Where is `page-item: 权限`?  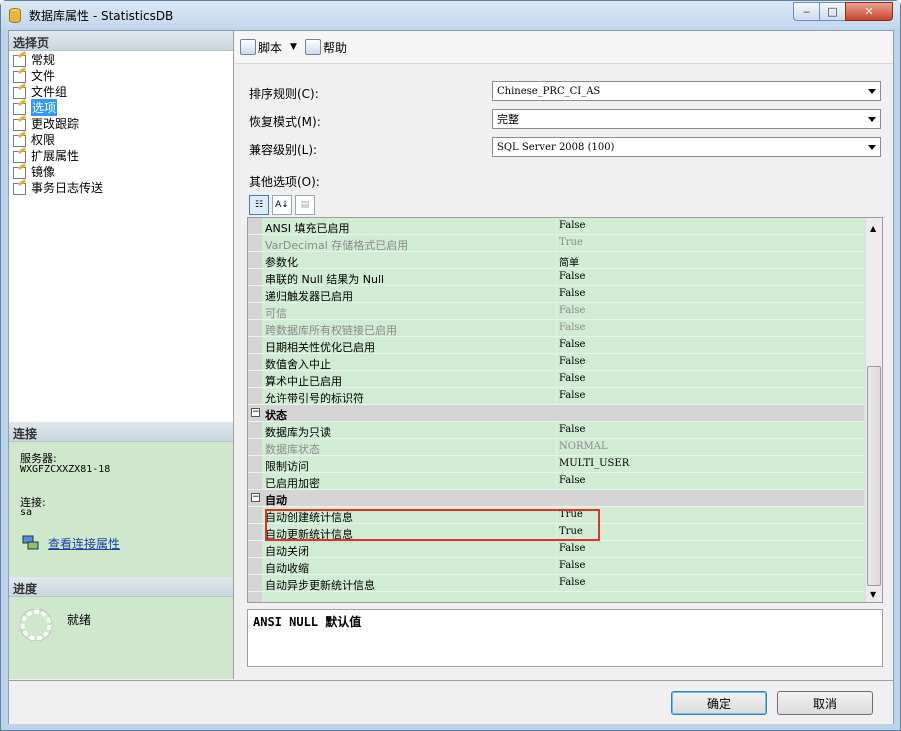
page-item: 权限 is located at coordinates (121, 139).